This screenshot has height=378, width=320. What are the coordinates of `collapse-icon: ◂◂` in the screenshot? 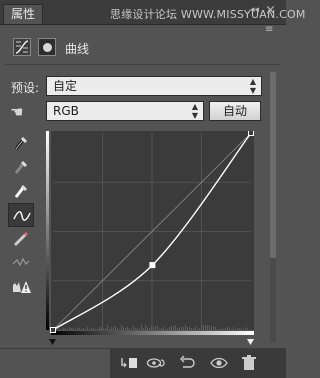 It's located at (254, 10).